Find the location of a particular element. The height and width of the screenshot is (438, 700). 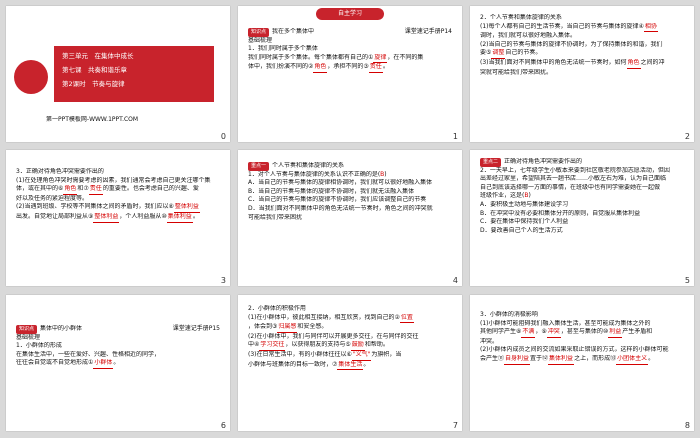

text: ，甚至与集体的⑩ is located at coordinates (584, 332).